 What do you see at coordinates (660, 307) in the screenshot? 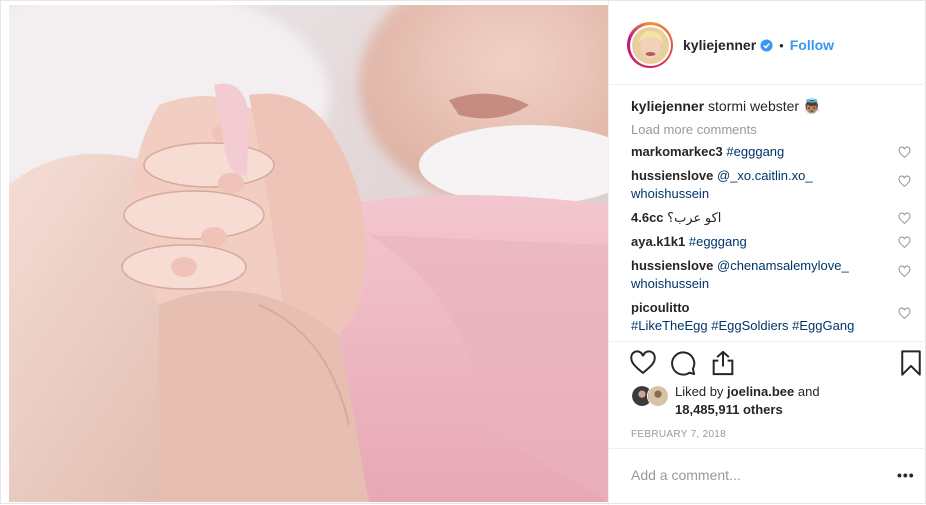
I see `comment-username: picoulitto` at bounding box center [660, 307].